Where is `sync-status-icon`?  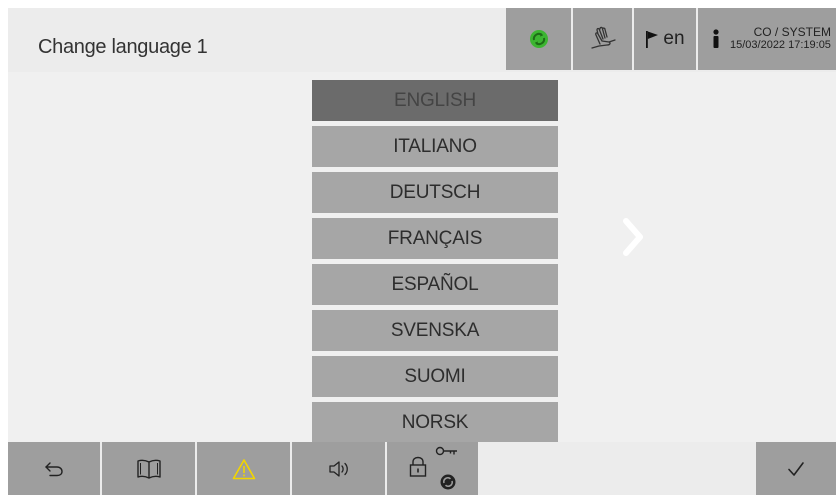
sync-status-icon is located at coordinates (538, 39).